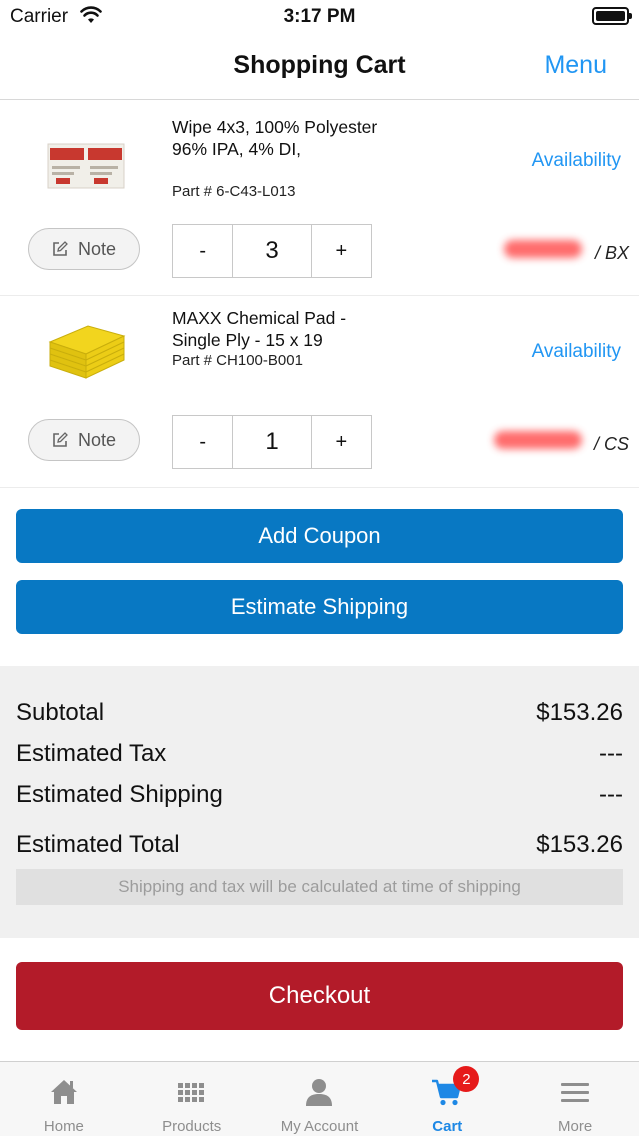 The width and height of the screenshot is (639, 1136). What do you see at coordinates (579, 844) in the screenshot?
I see `total-value: $153.26` at bounding box center [579, 844].